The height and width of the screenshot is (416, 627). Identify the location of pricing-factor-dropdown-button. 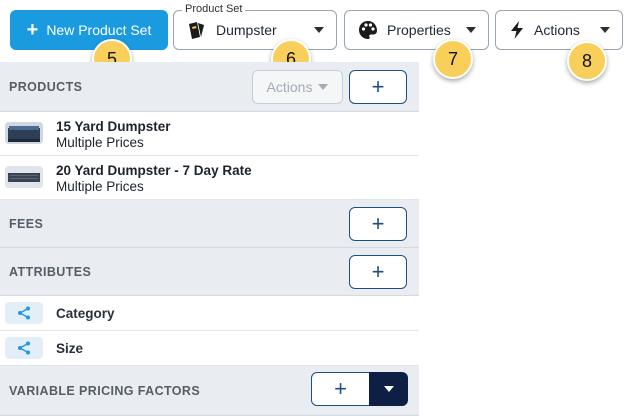
(388, 389).